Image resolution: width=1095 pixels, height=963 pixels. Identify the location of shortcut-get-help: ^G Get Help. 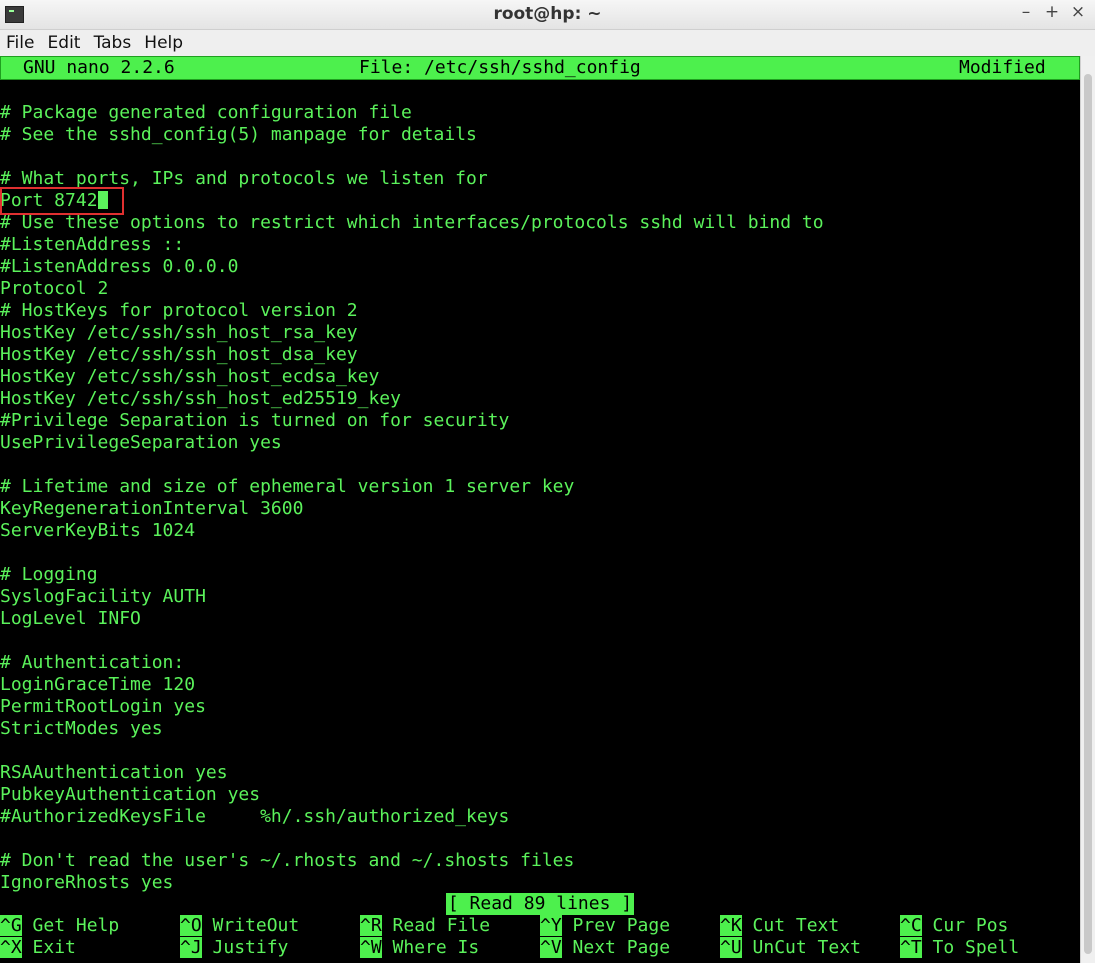
(59, 926).